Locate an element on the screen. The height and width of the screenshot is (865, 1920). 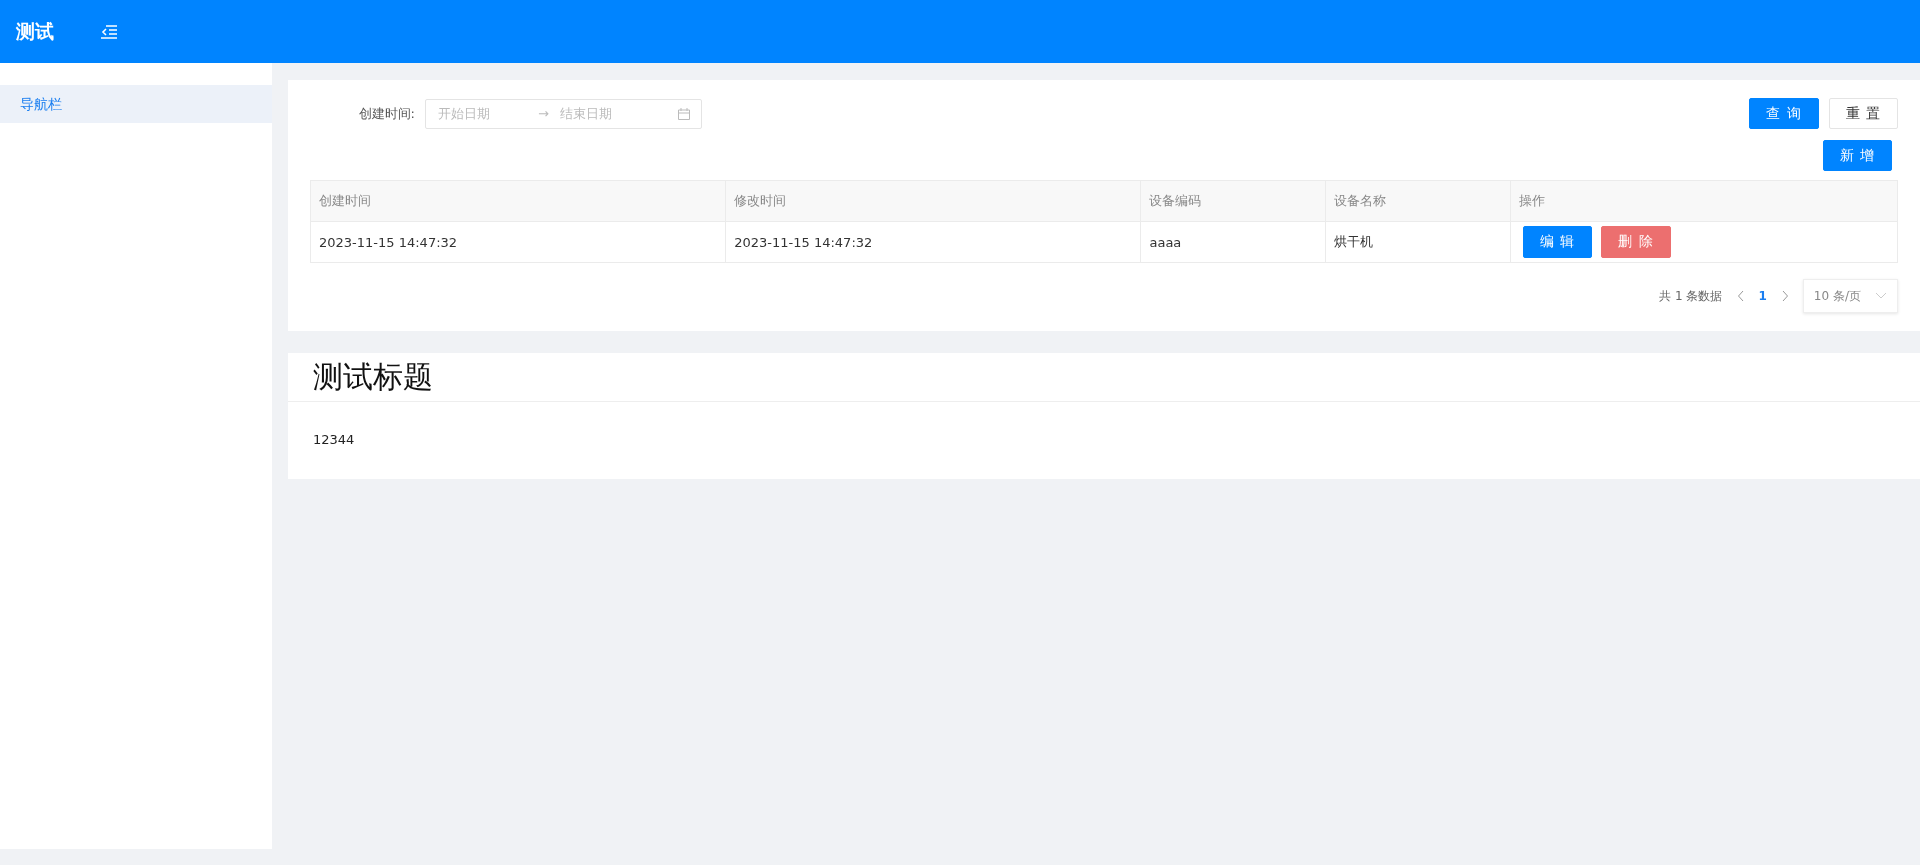
date-range-field: 开始日期 → 结束日期 is located at coordinates (563, 113).